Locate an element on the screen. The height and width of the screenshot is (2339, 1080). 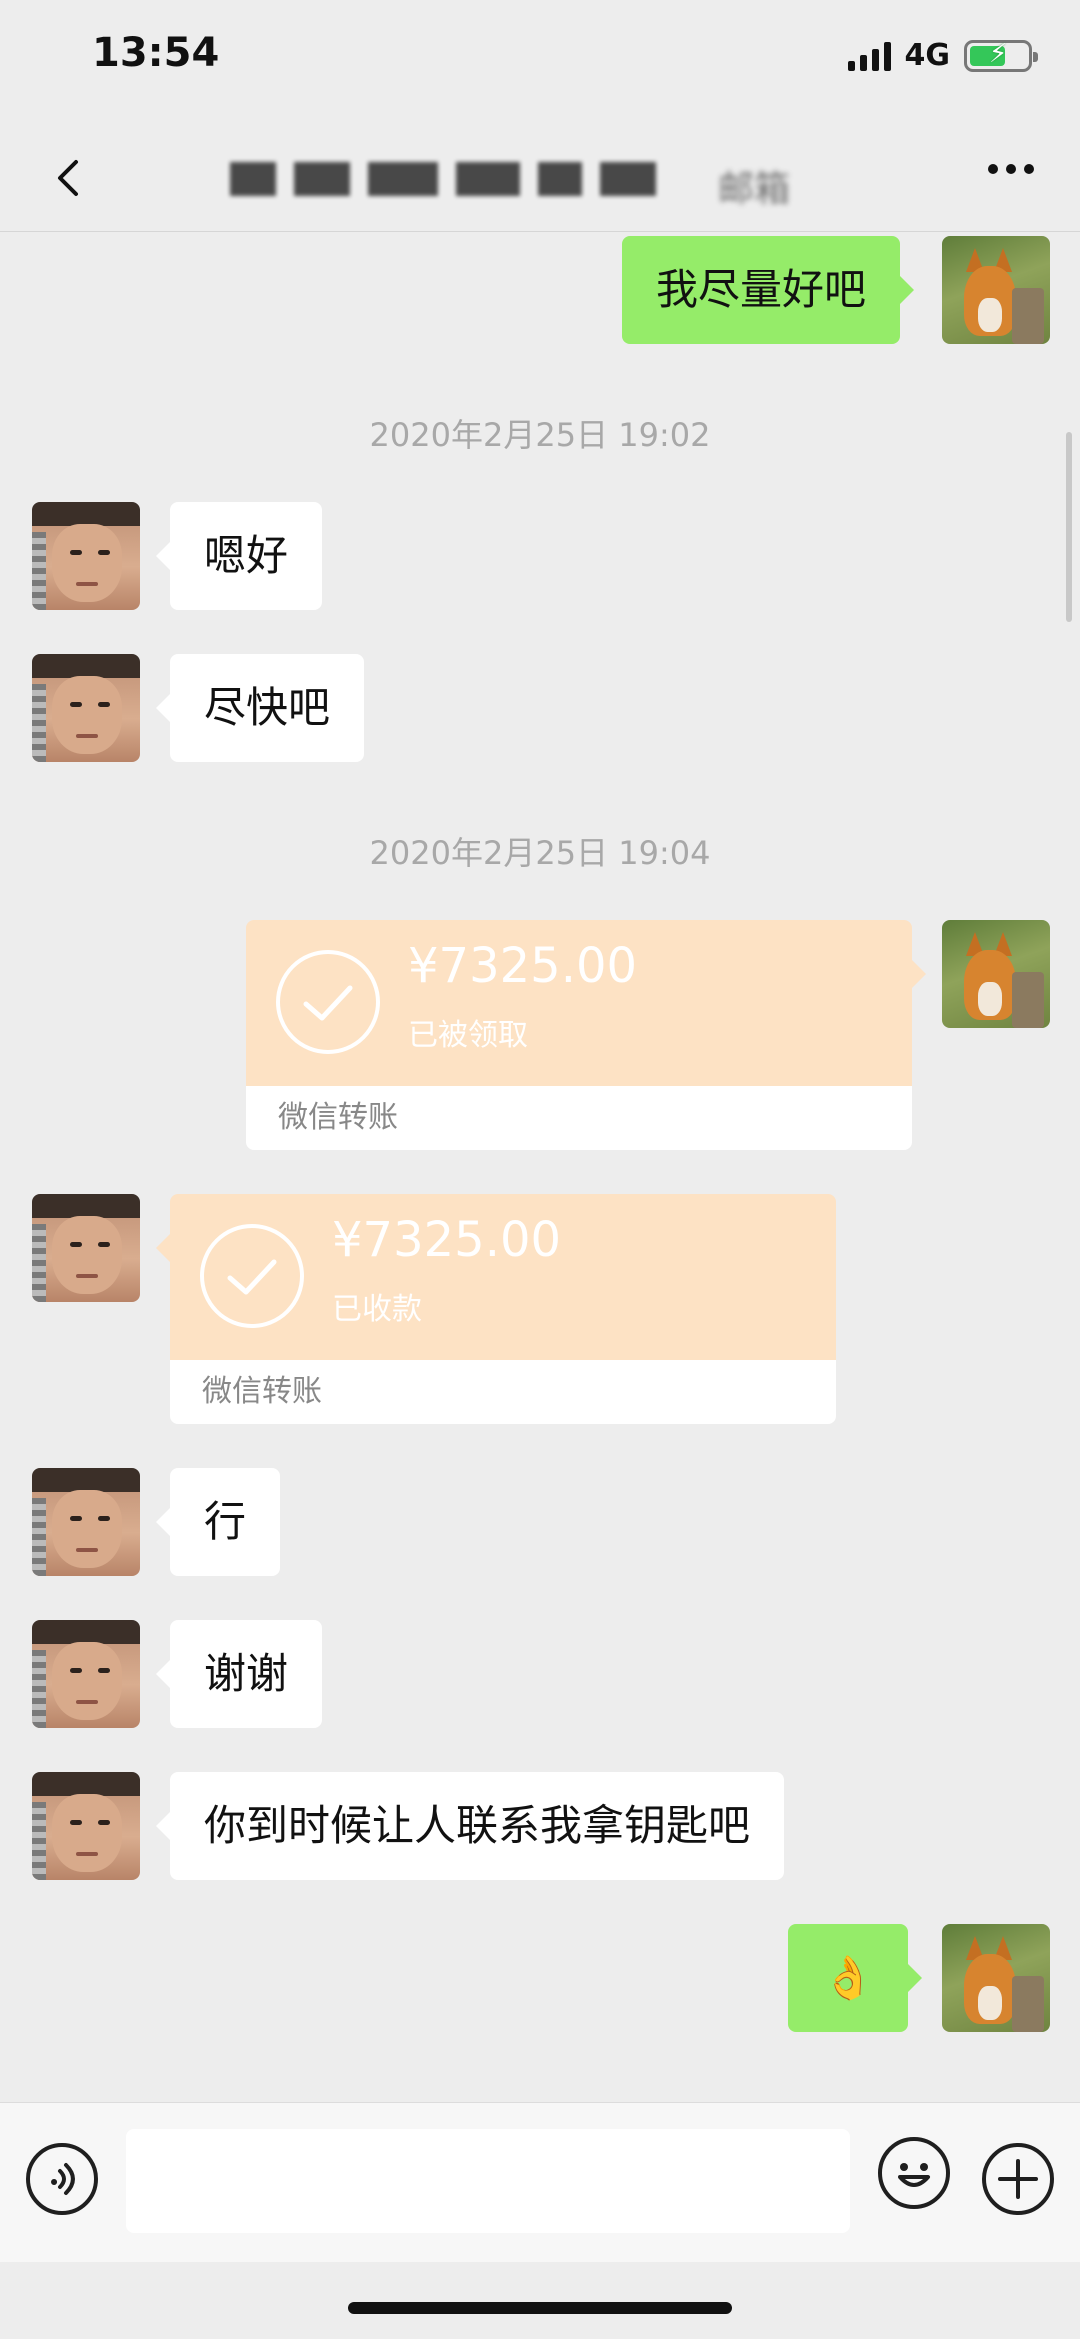
status-icons: 4G ⚡ is located at coordinates (942, 55).